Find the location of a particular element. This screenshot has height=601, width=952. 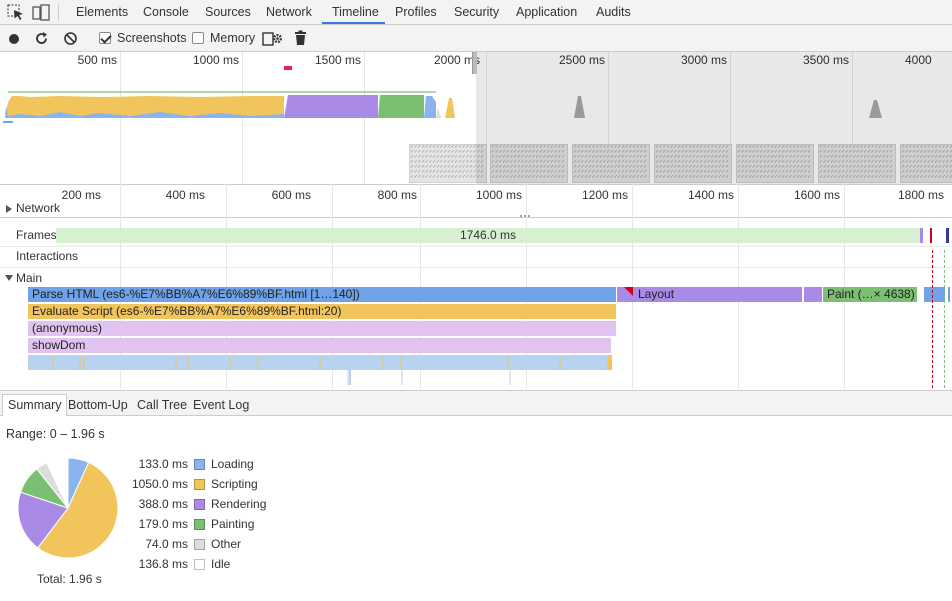

tab-bottom-up: Bottom-Up is located at coordinates (98, 405).